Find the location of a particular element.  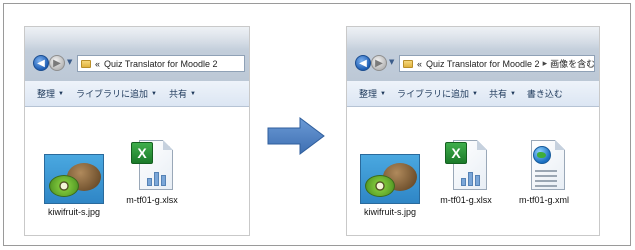

command-toolbar: 整理 ▼ ライブラリに追加 ▼ 共有 ▼ is located at coordinates (137, 94).